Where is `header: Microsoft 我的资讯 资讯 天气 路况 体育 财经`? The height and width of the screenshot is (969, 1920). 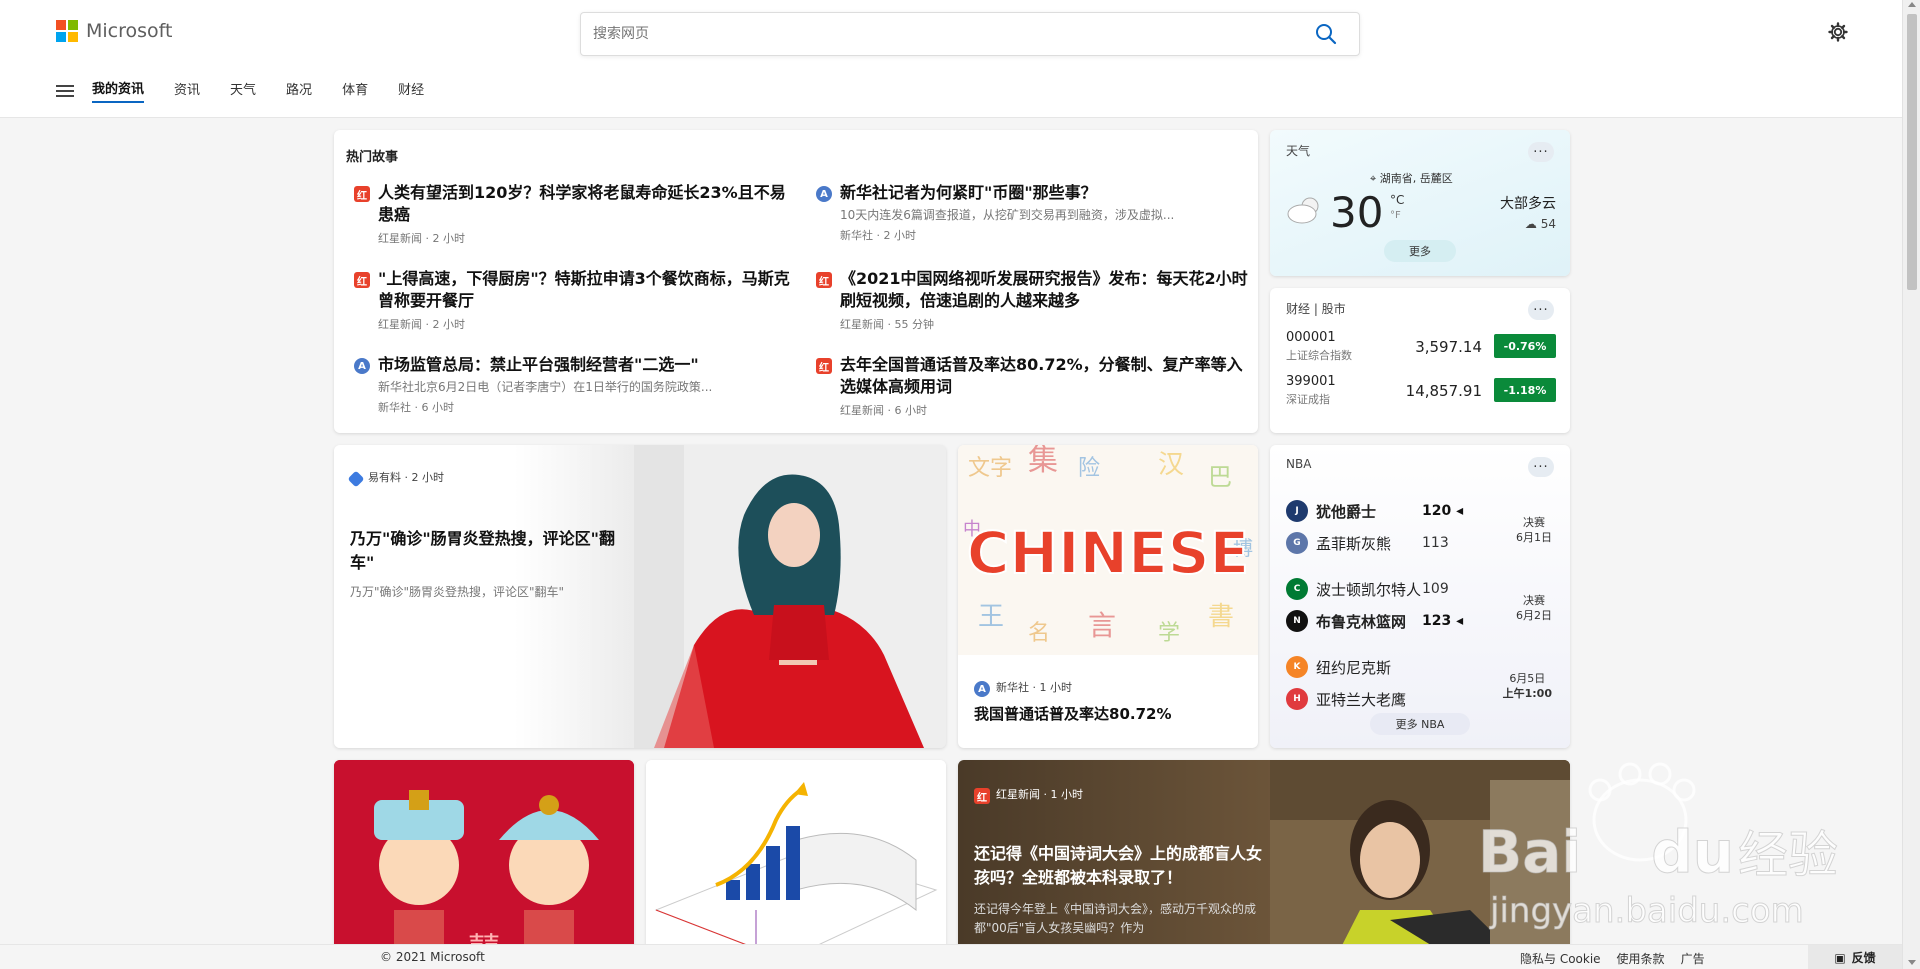 header: Microsoft 我的资讯 资讯 天气 路况 体育 财经 is located at coordinates (951, 59).